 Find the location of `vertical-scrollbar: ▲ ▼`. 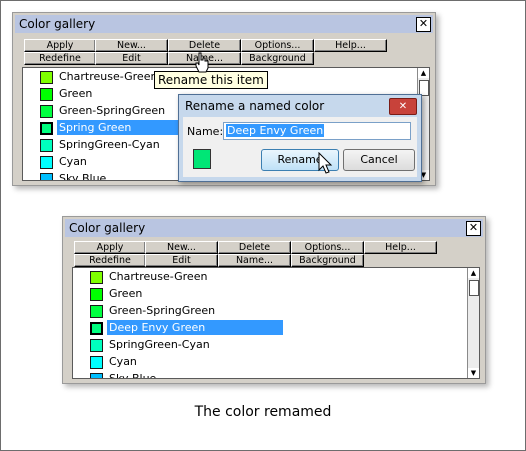

vertical-scrollbar: ▲ ▼ is located at coordinates (473, 323).